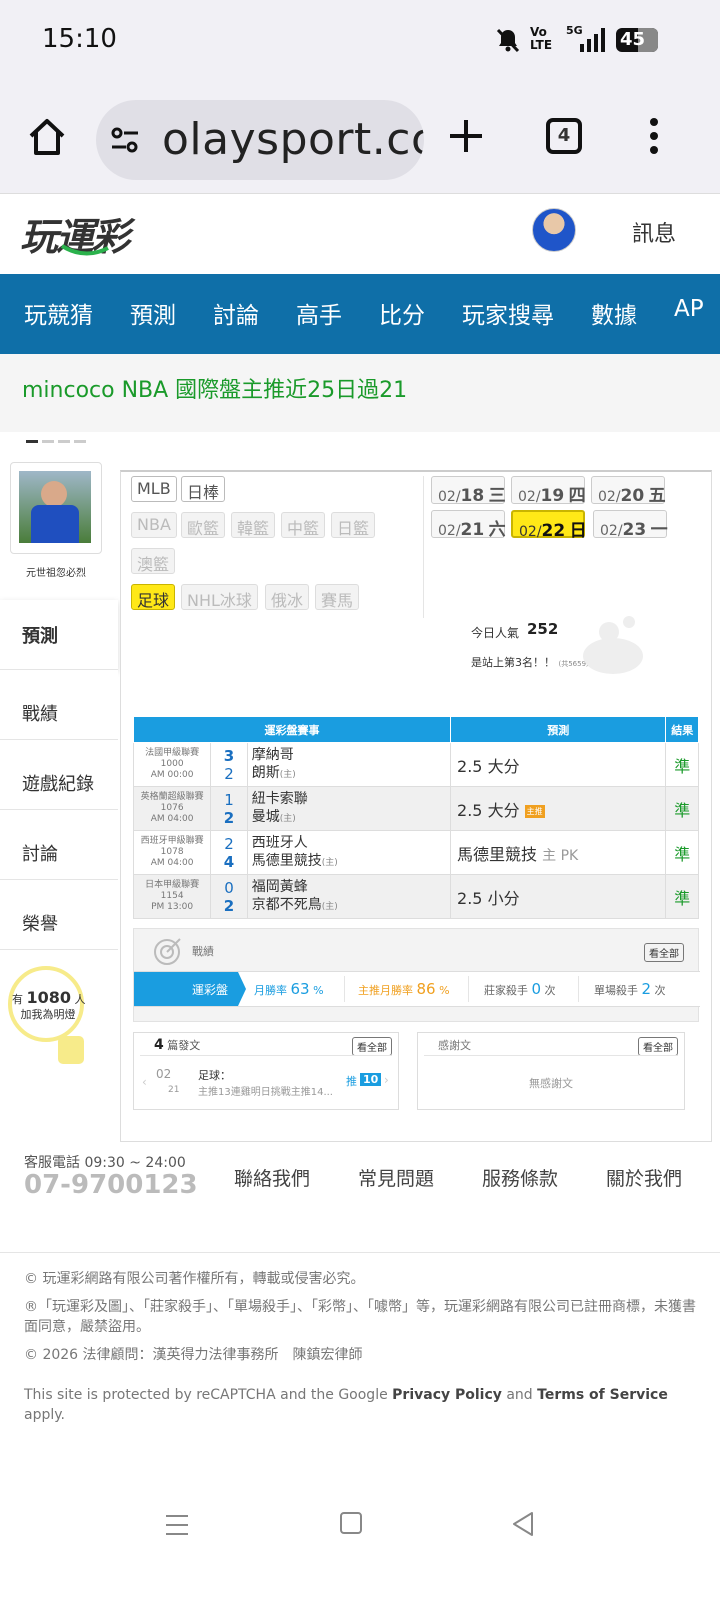 Image resolution: width=720 pixels, height=1604 pixels. What do you see at coordinates (654, 136) in the screenshot?
I see `more-menu-icon` at bounding box center [654, 136].